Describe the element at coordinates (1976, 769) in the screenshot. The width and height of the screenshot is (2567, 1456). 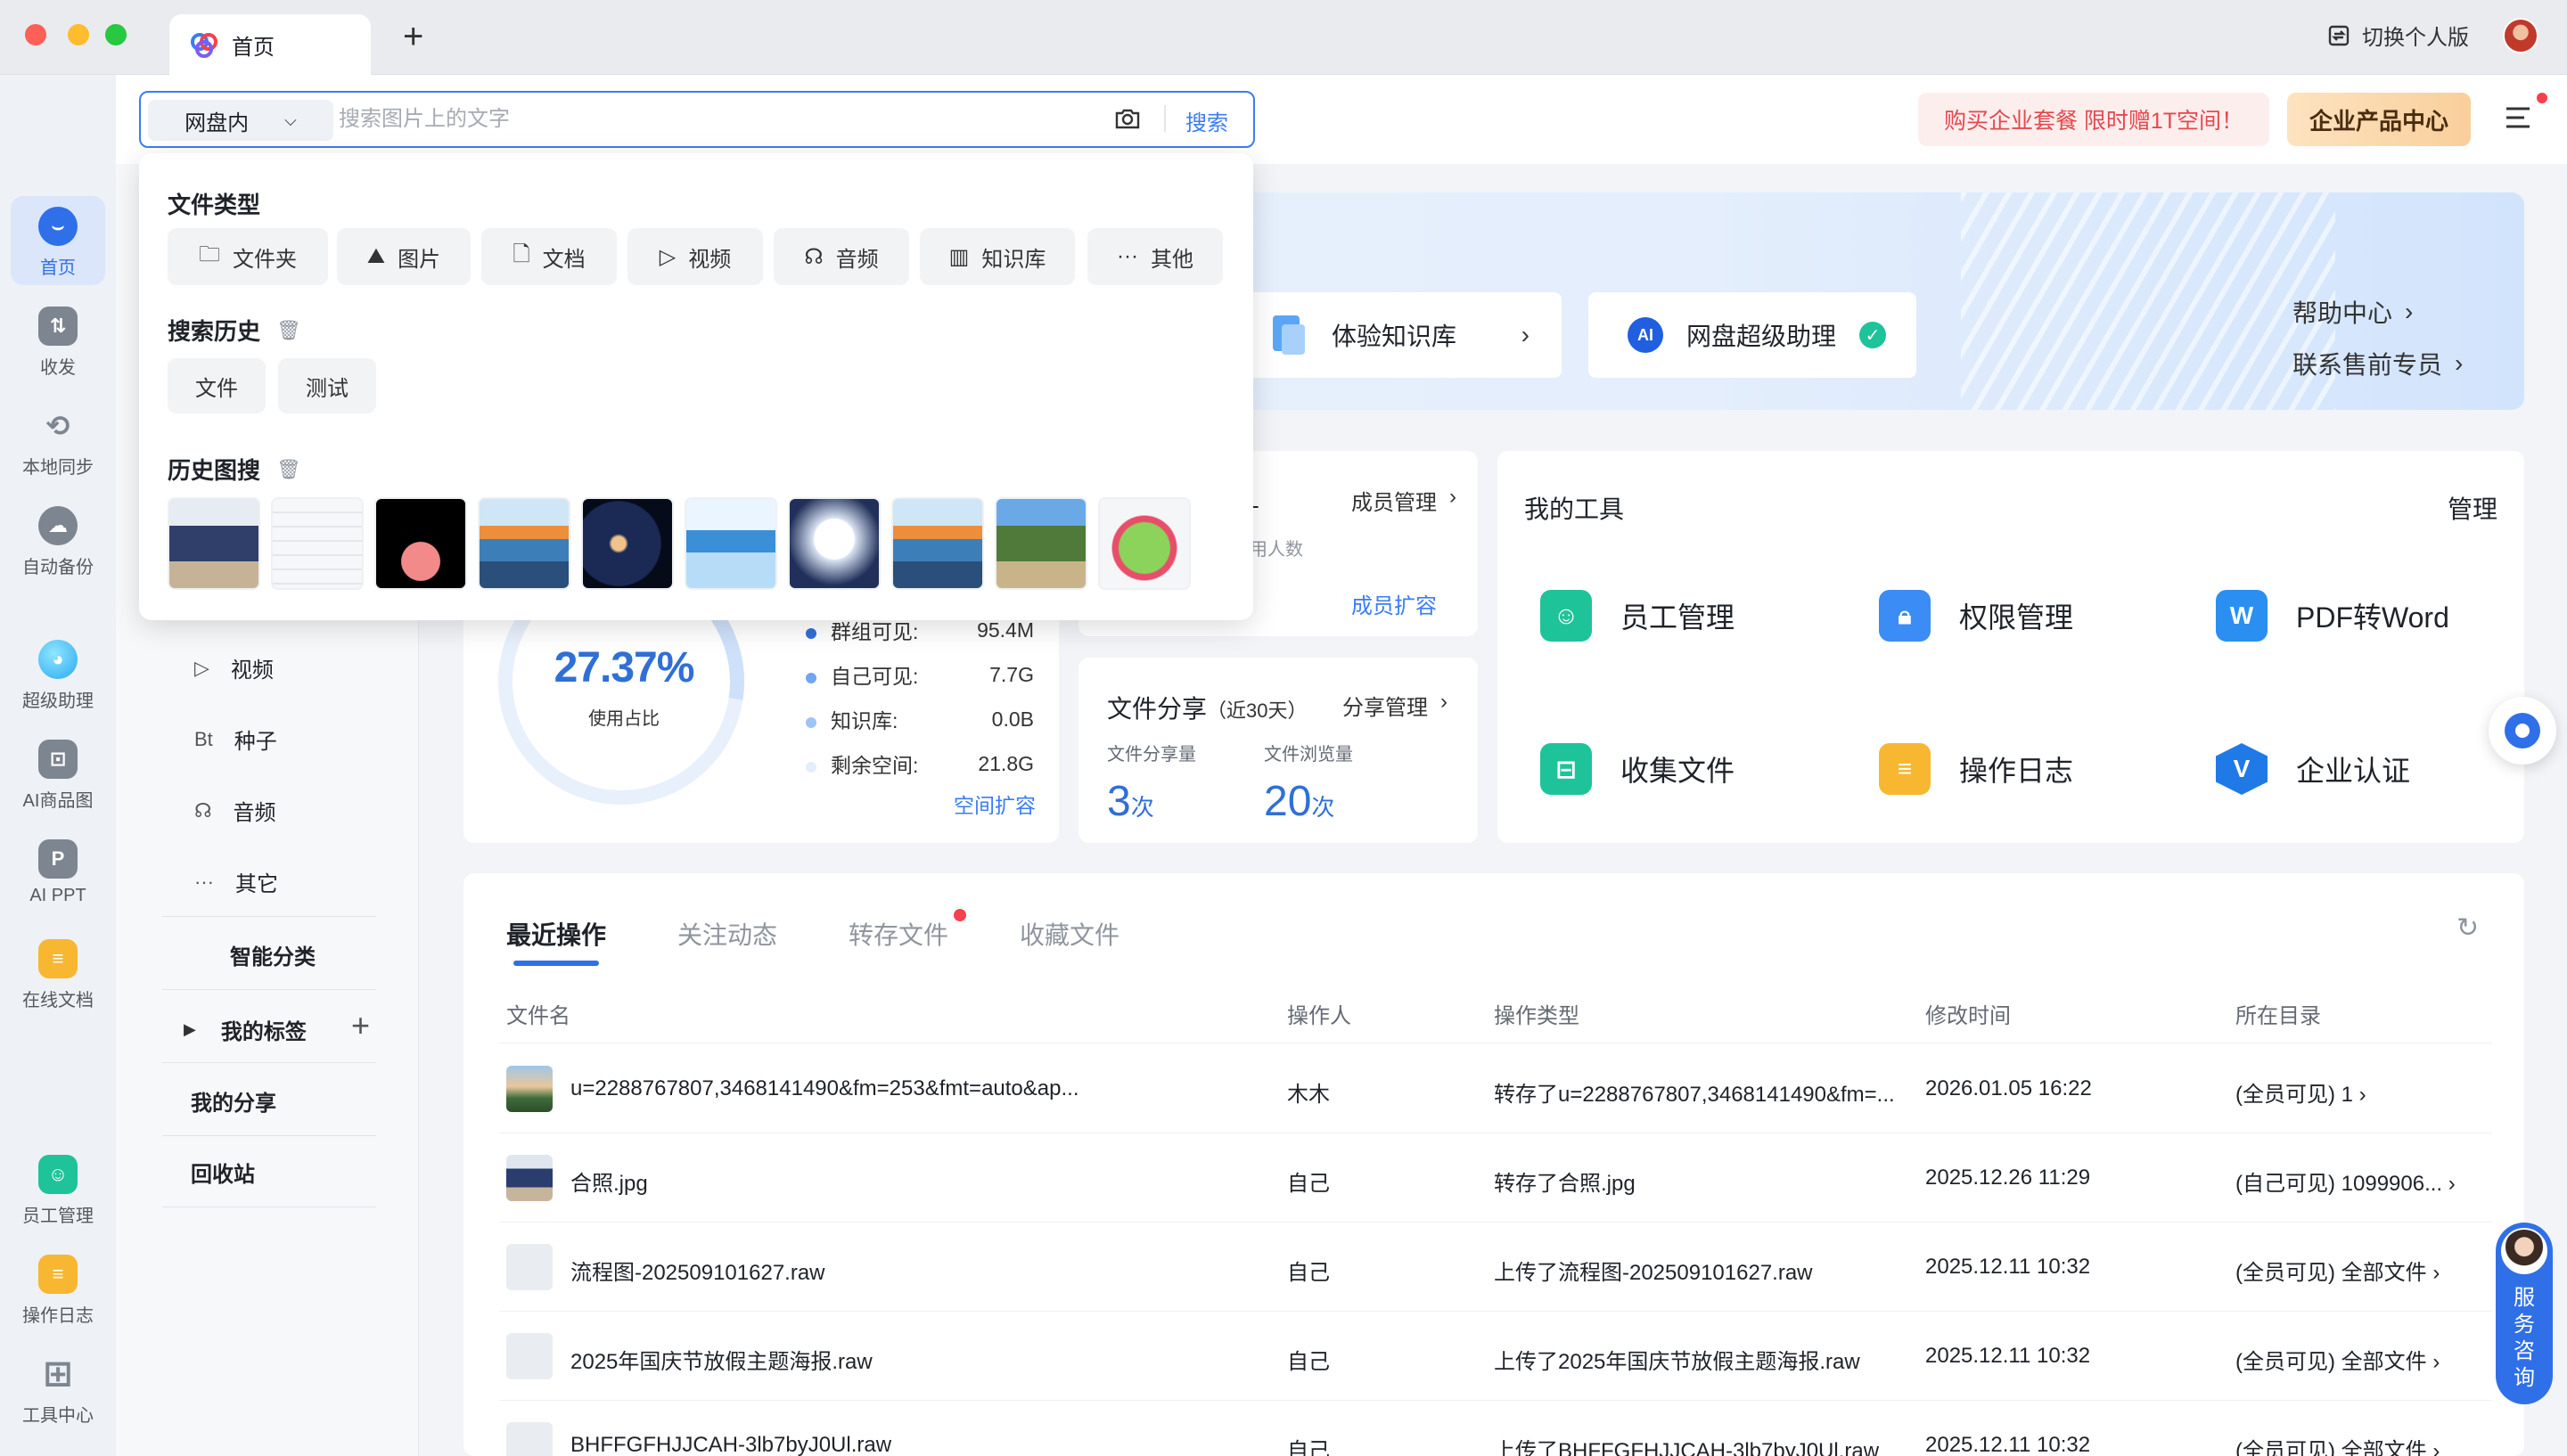
I see `tool-operation-log: ≡ 操作日志` at that location.